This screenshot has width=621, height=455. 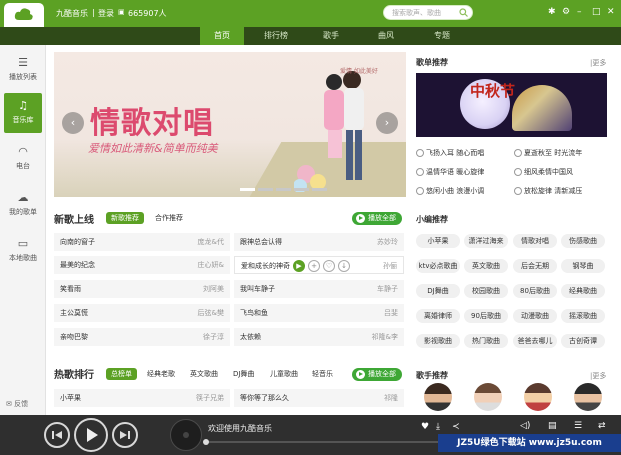 I want to click on editor-tag: 校园歌曲, so click(x=486, y=291).